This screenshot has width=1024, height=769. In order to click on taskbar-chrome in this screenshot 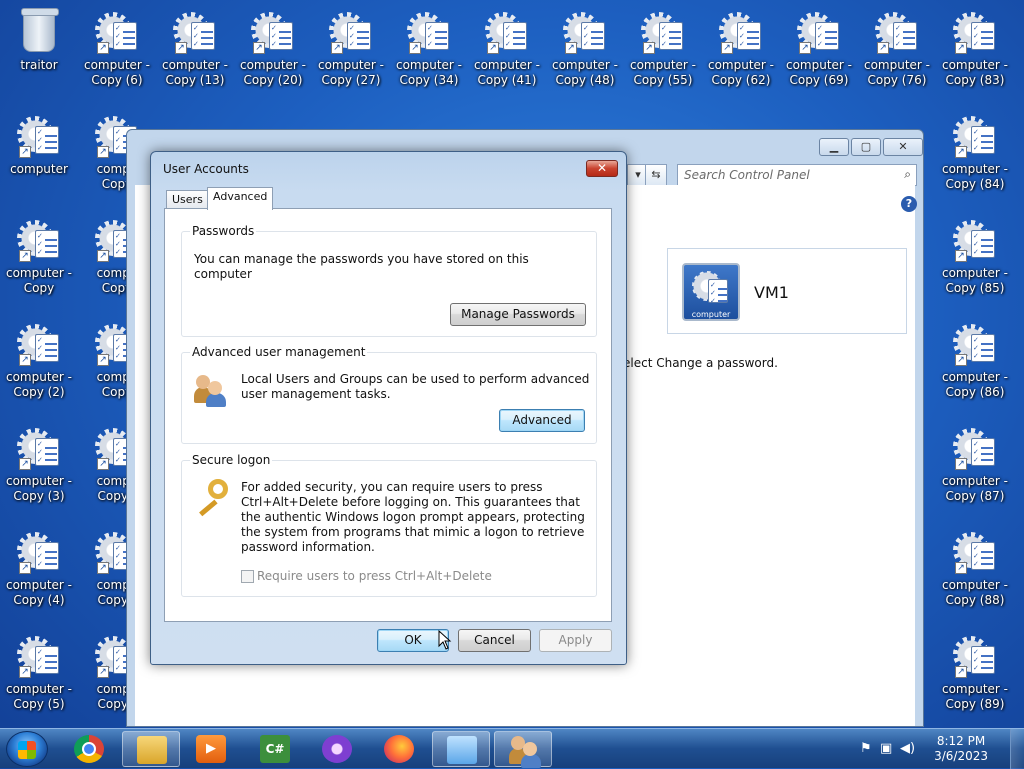, I will do `click(89, 749)`.